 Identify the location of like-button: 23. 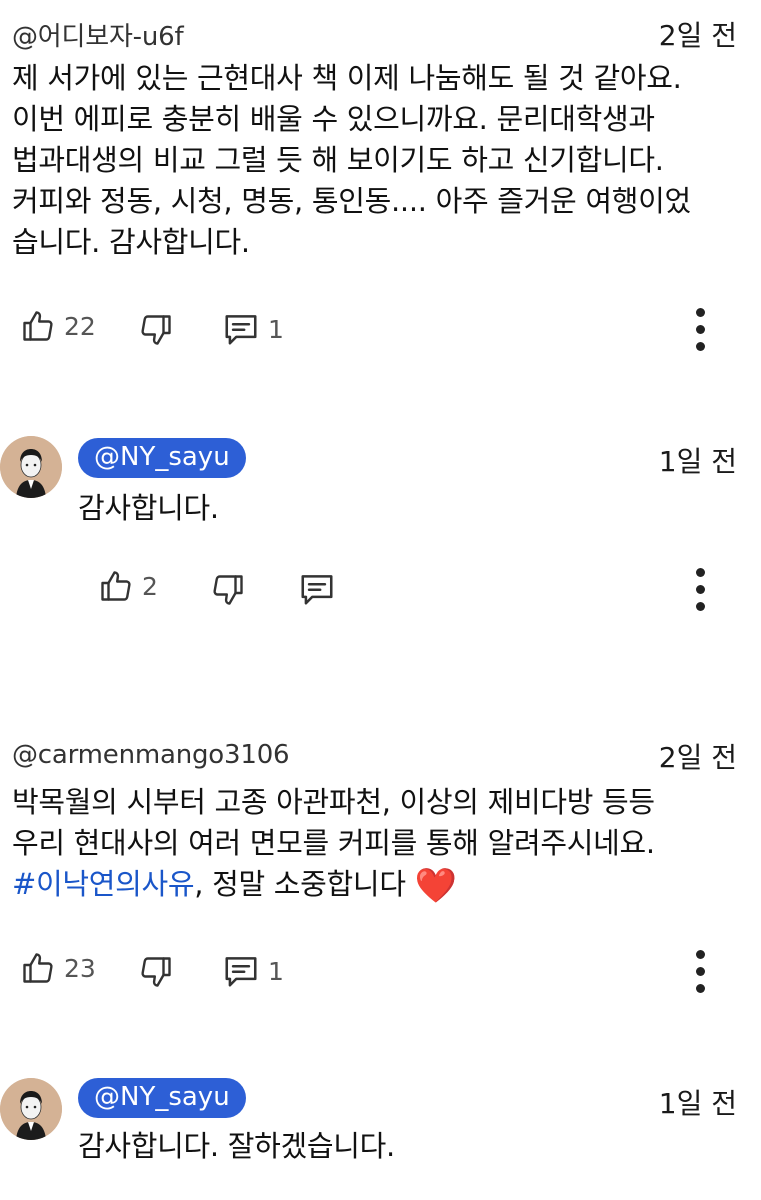
(58, 968).